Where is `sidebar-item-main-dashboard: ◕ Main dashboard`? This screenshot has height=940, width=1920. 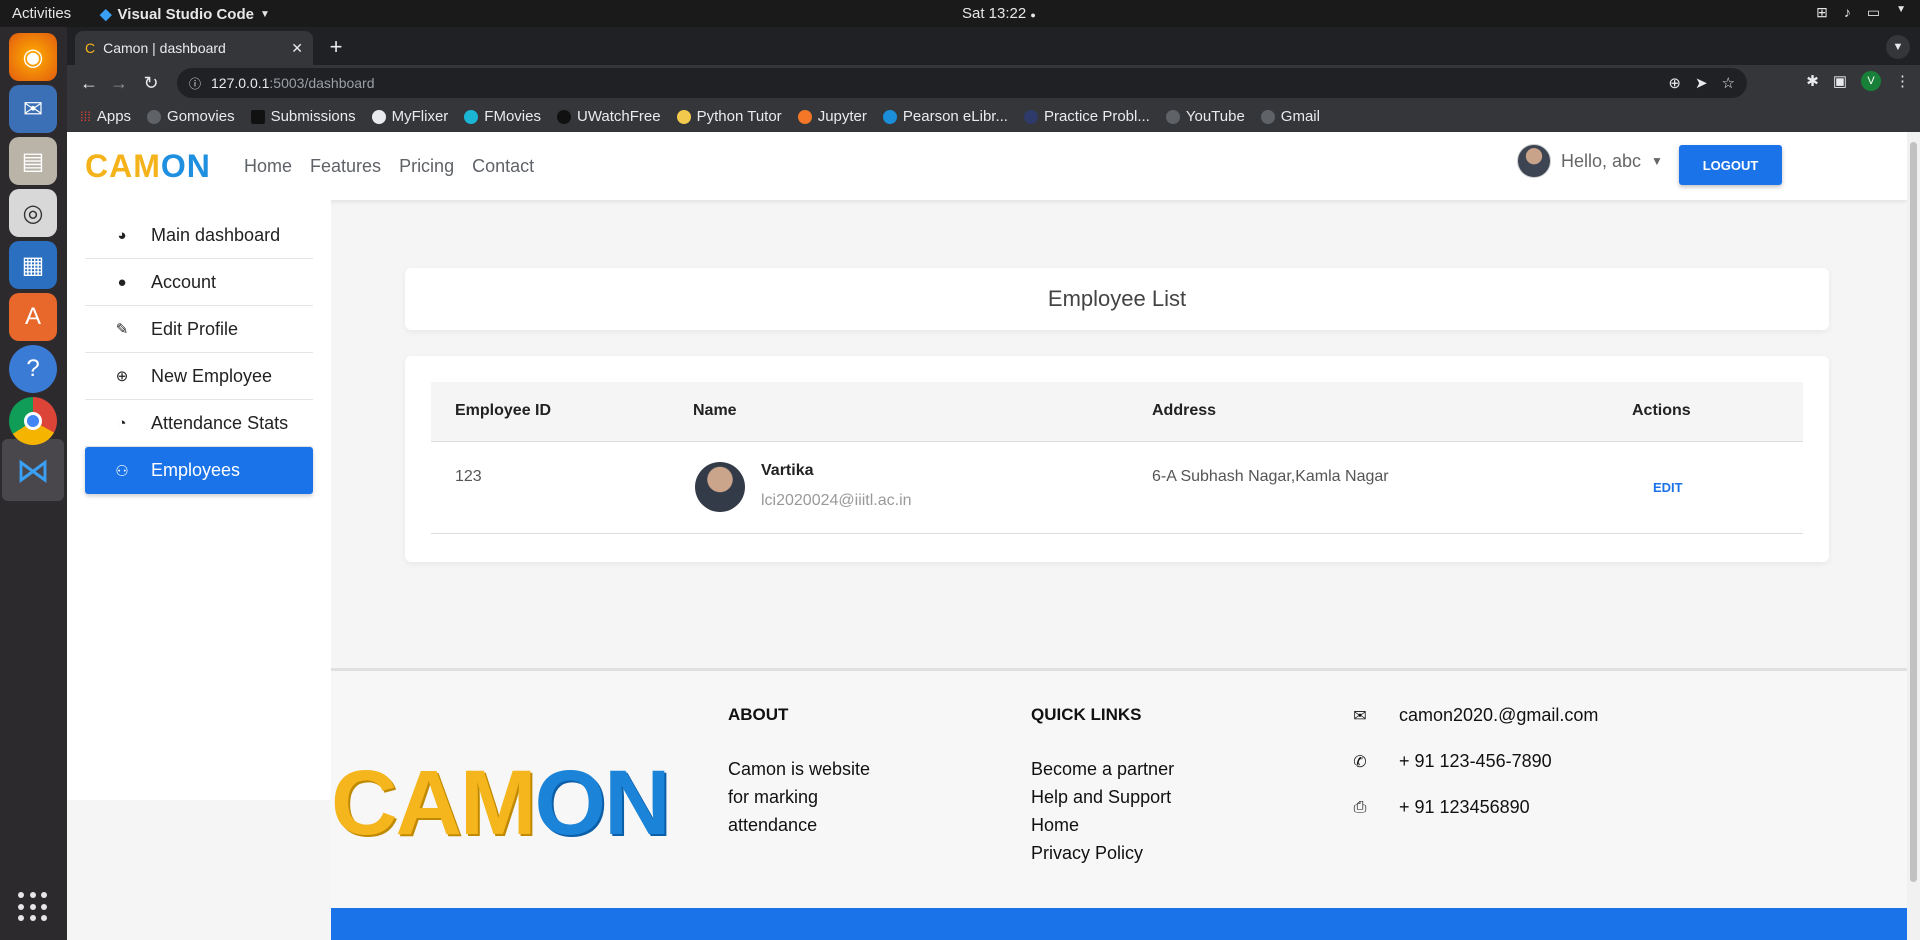 sidebar-item-main-dashboard: ◕ Main dashboard is located at coordinates (199, 235).